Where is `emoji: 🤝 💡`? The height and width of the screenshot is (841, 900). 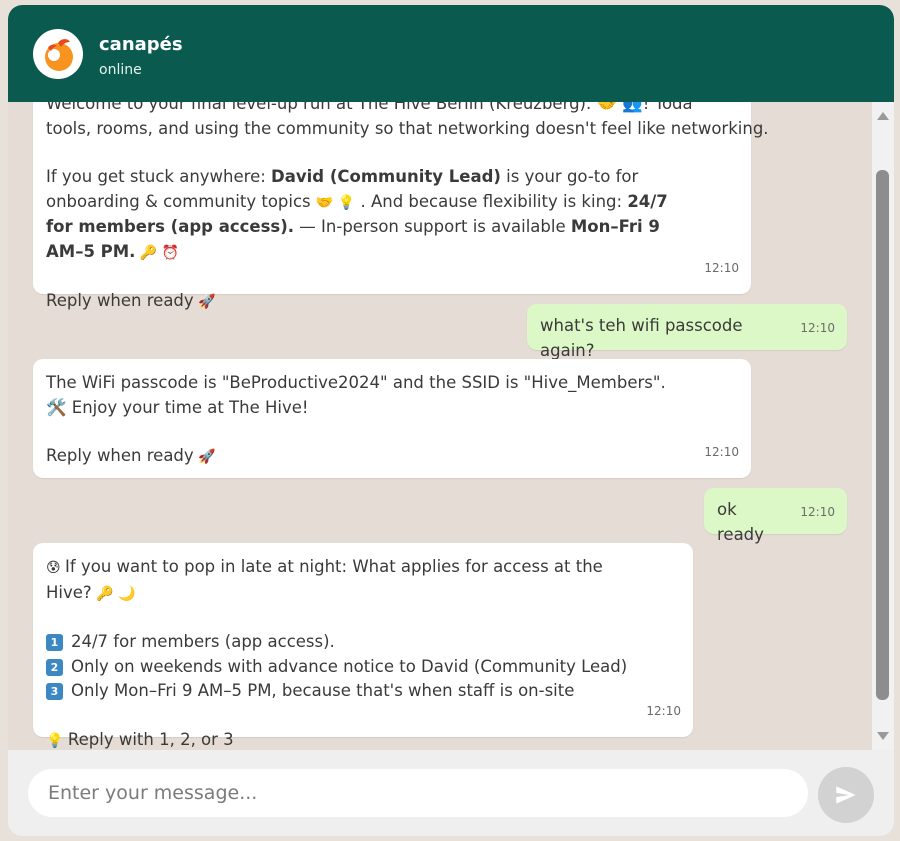
emoji: 🤝 💡 is located at coordinates (335, 202).